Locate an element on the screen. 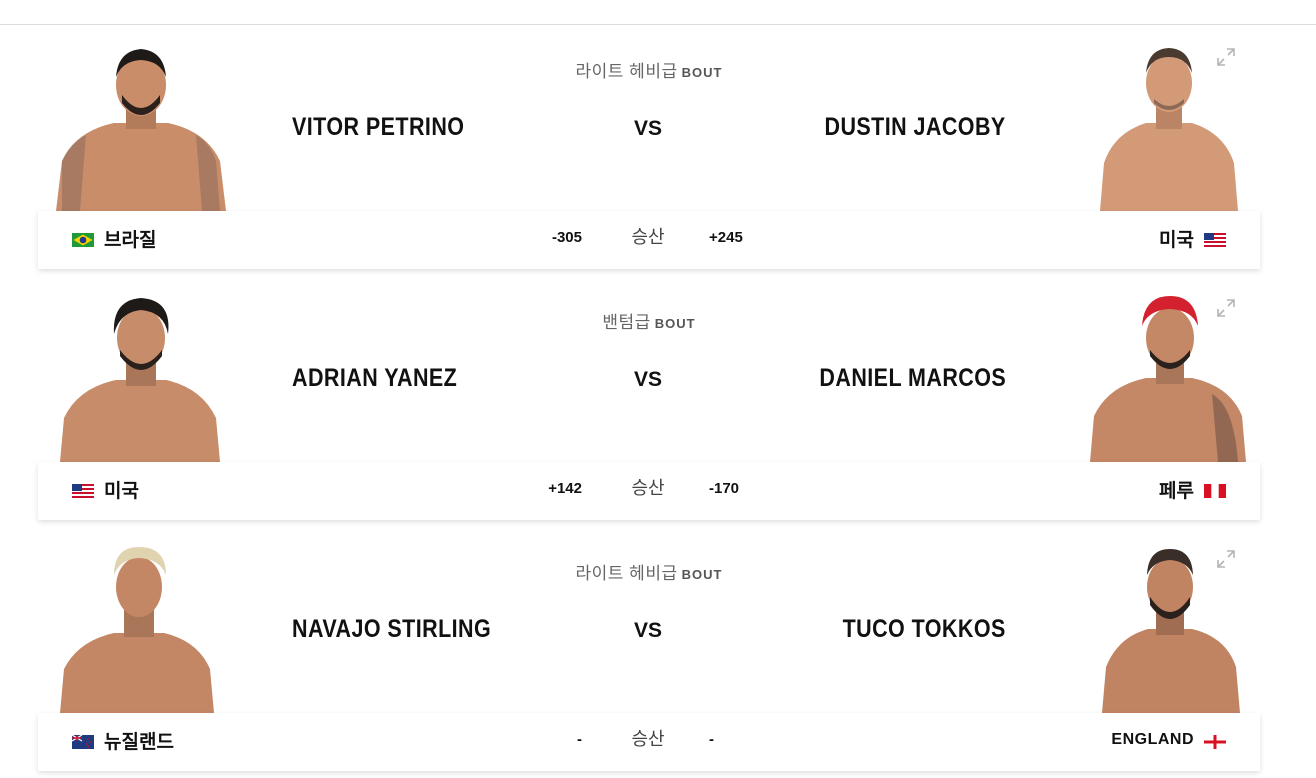  red-fighter-odds: - is located at coordinates (579, 739).